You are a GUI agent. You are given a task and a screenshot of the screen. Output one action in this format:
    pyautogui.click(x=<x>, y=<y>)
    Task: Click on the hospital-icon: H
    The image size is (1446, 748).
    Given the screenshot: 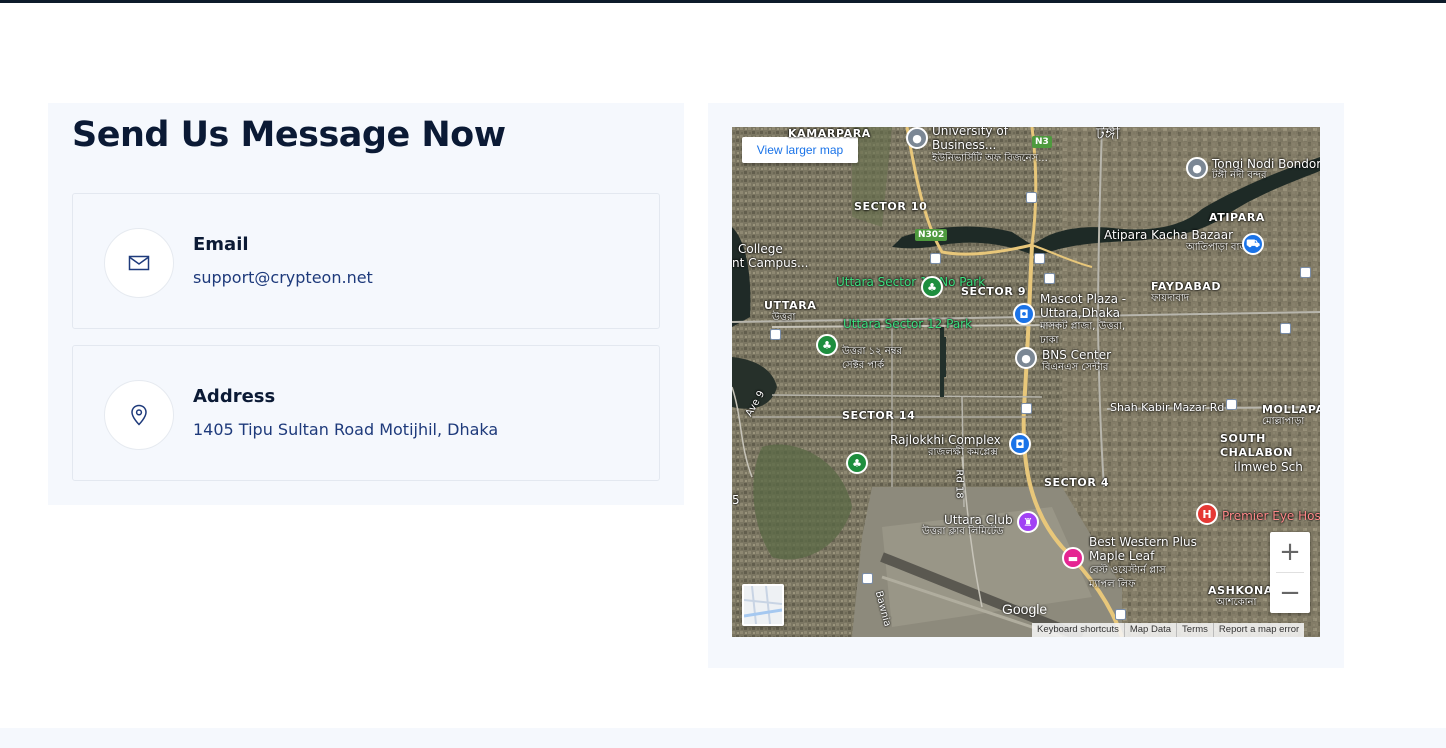 What is the action you would take?
    pyautogui.click(x=1207, y=514)
    